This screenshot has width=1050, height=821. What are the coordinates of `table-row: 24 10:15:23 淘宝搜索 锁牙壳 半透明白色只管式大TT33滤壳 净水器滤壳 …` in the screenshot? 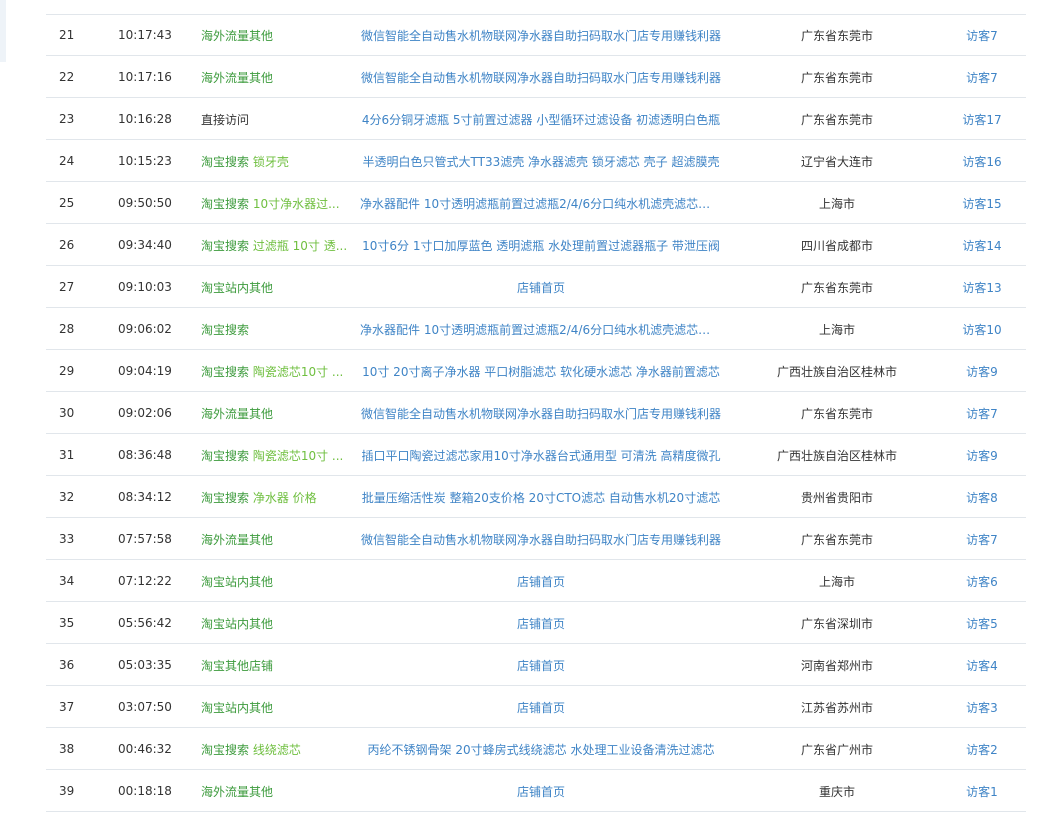 It's located at (536, 161).